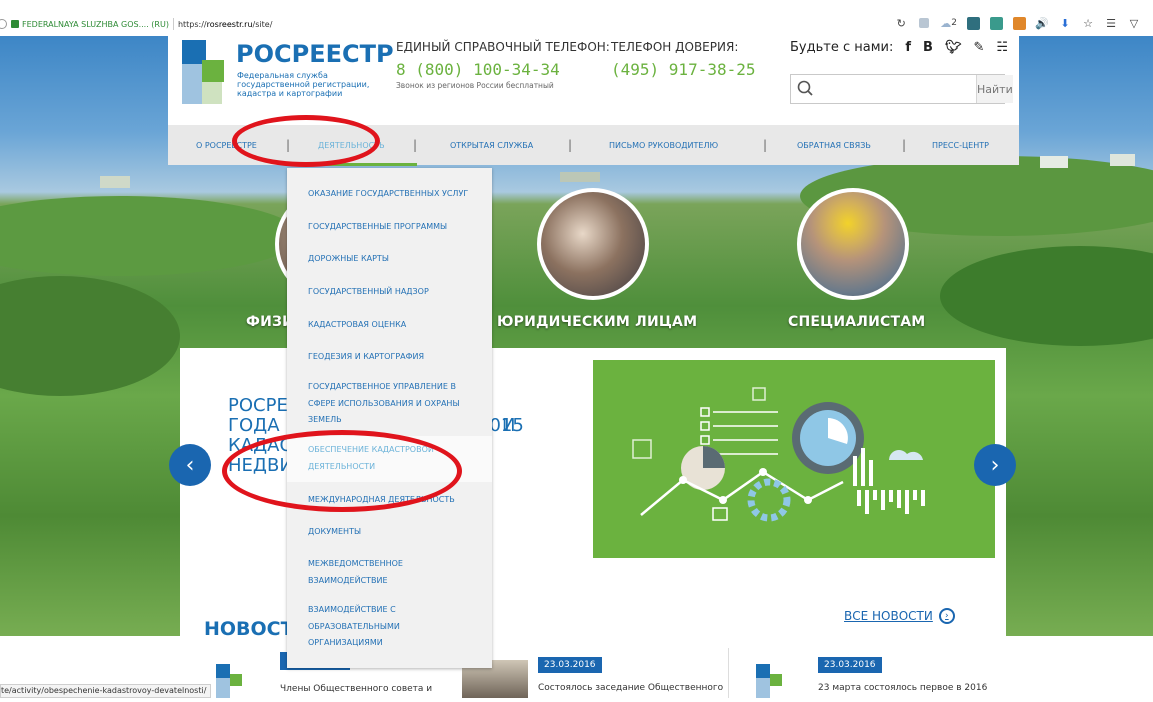  Describe the element at coordinates (503, 47) in the screenshot. I see `phone-hotline-label: ЕДИНЫЙ СПРАВОЧНЫЙ ТЕЛЕФОН:` at that location.